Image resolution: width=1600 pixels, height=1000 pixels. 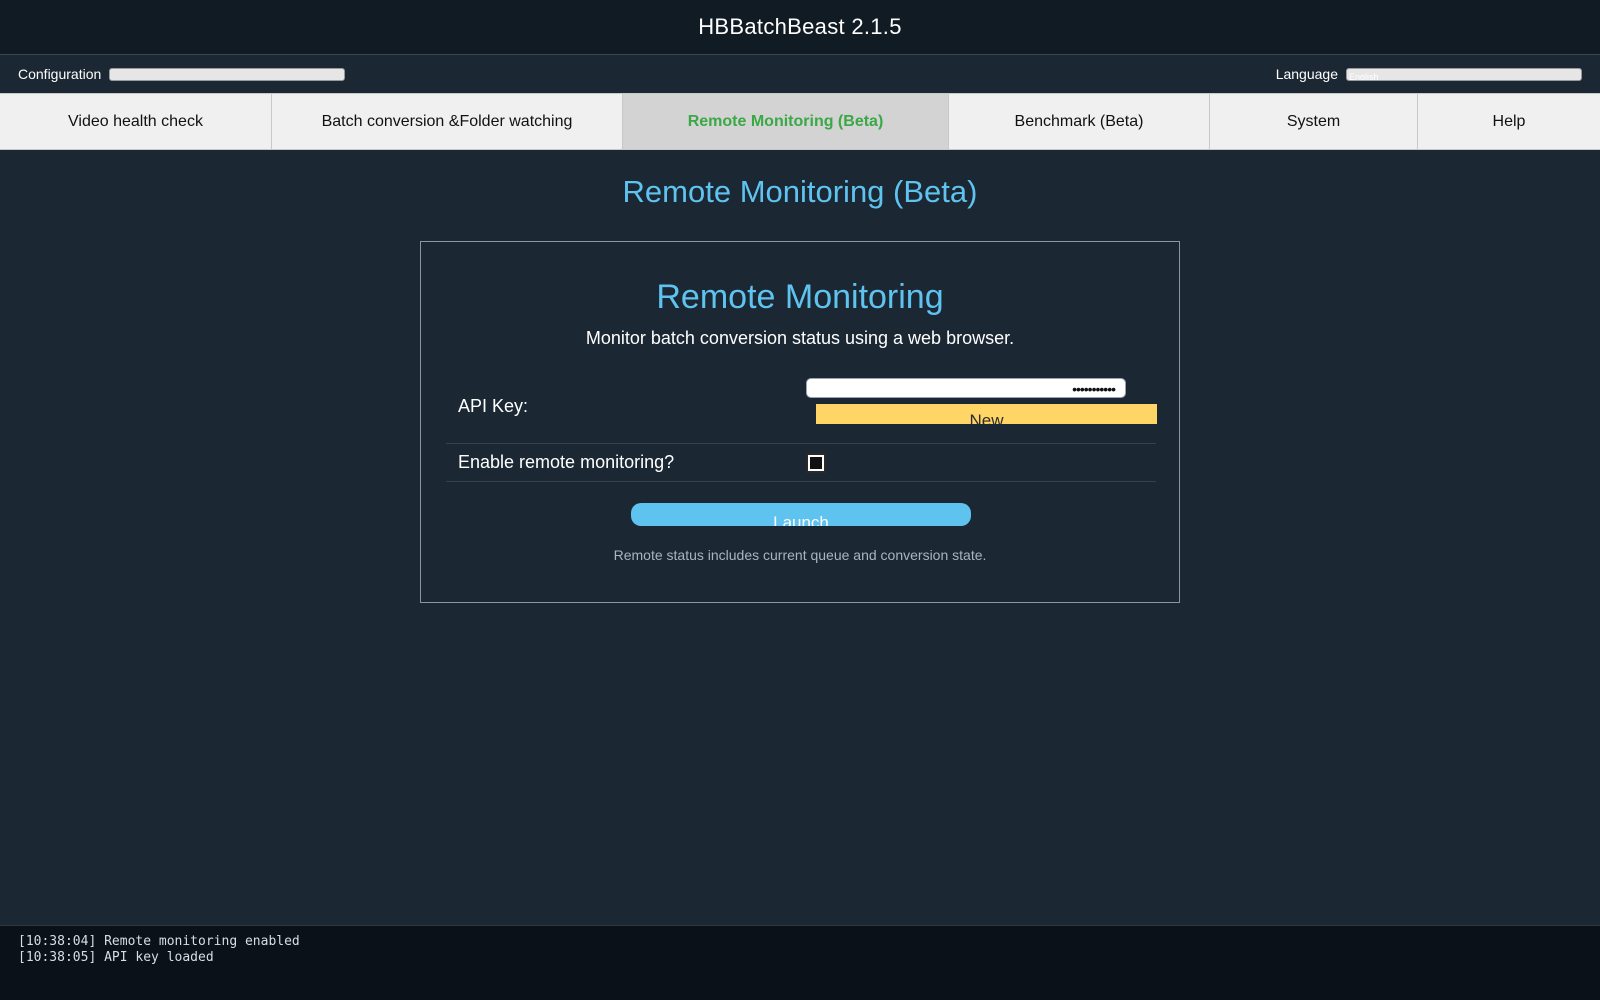 What do you see at coordinates (800, 74) in the screenshot?
I see `config-bar: Configuration Language English` at bounding box center [800, 74].